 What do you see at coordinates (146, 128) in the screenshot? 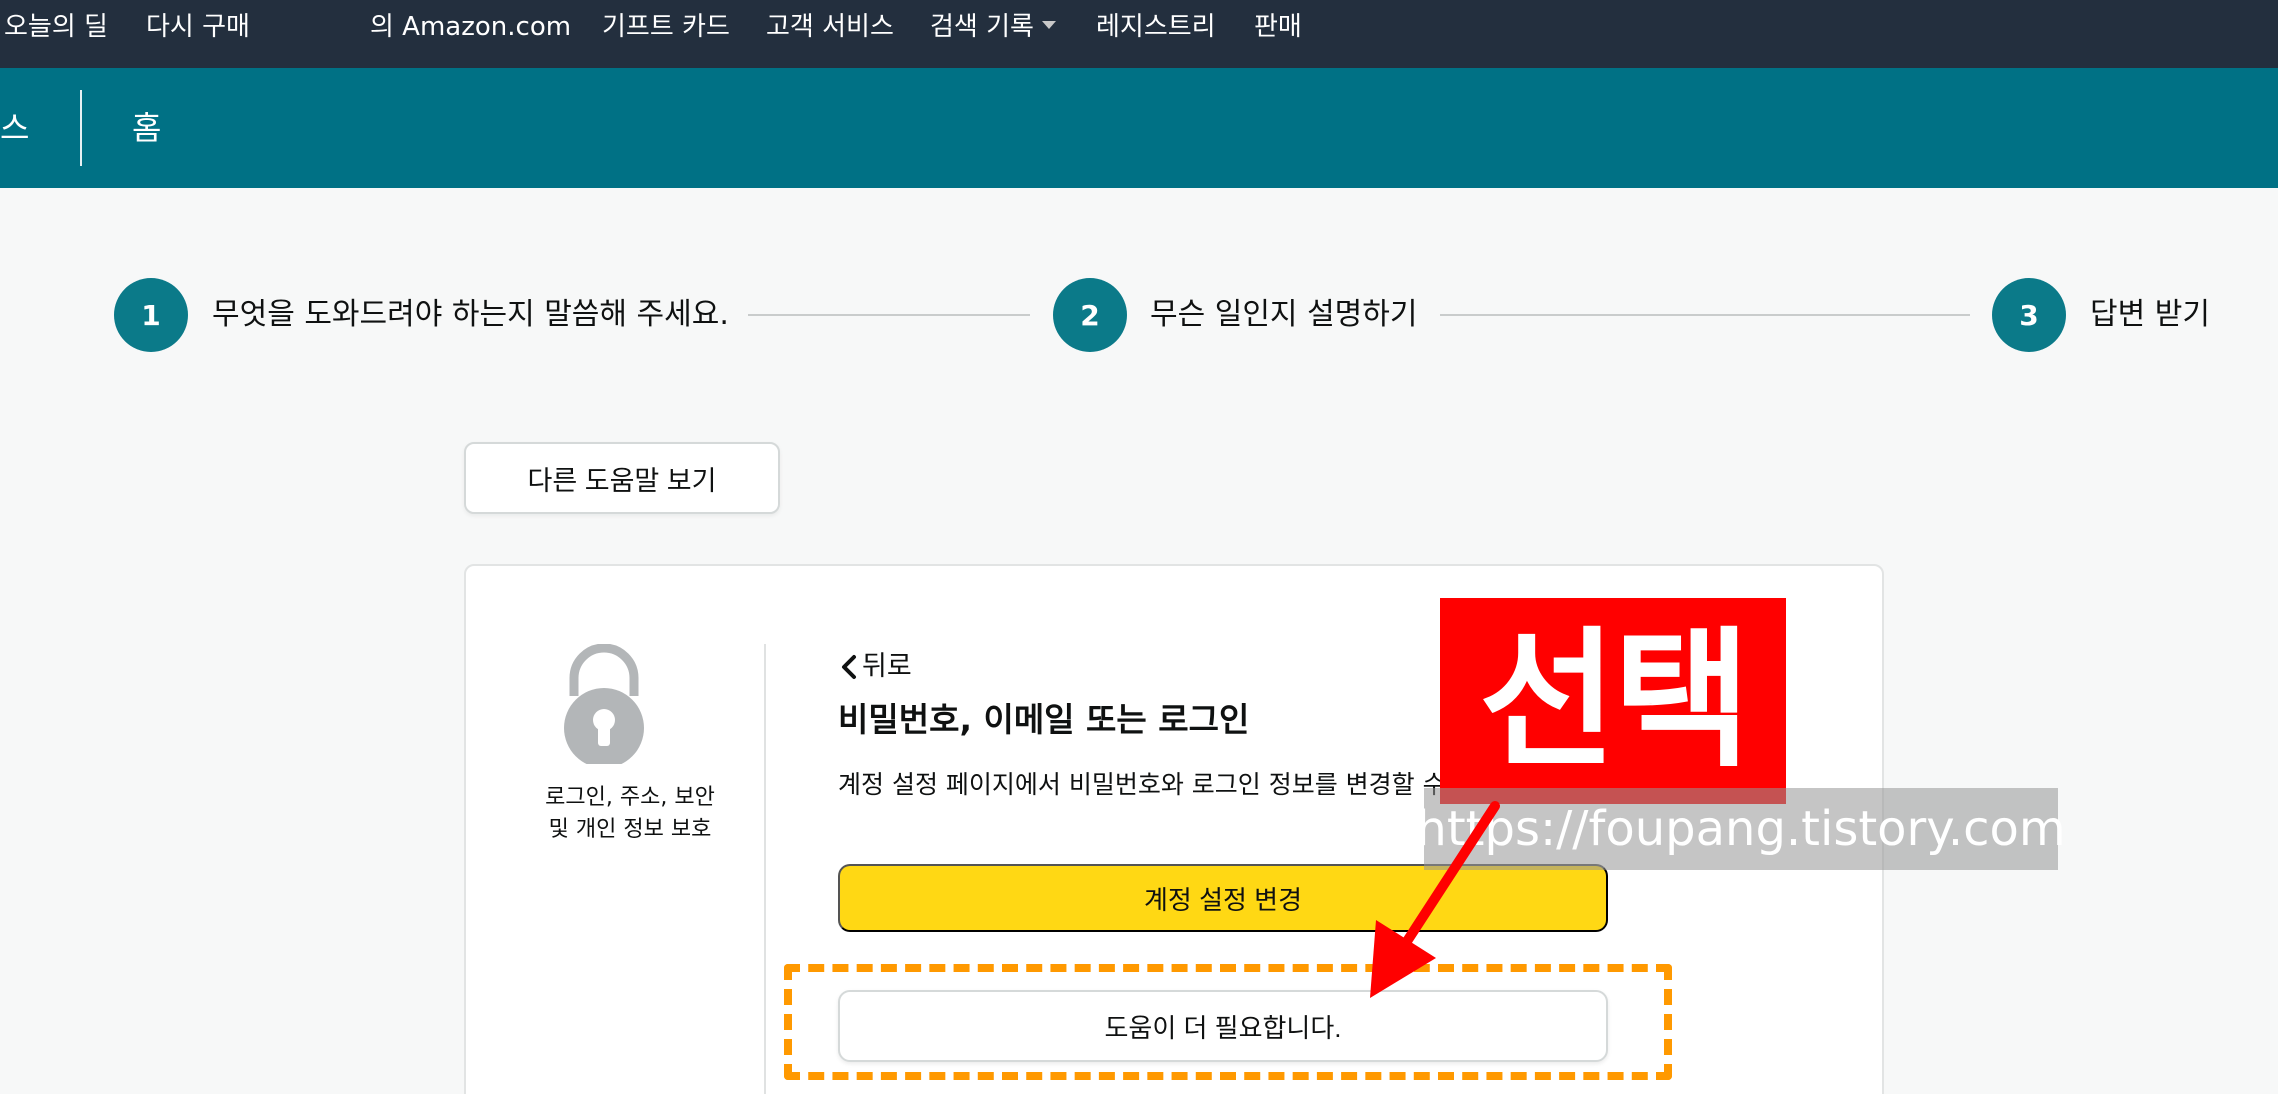
I see `subheader-home-link: 홈` at bounding box center [146, 128].